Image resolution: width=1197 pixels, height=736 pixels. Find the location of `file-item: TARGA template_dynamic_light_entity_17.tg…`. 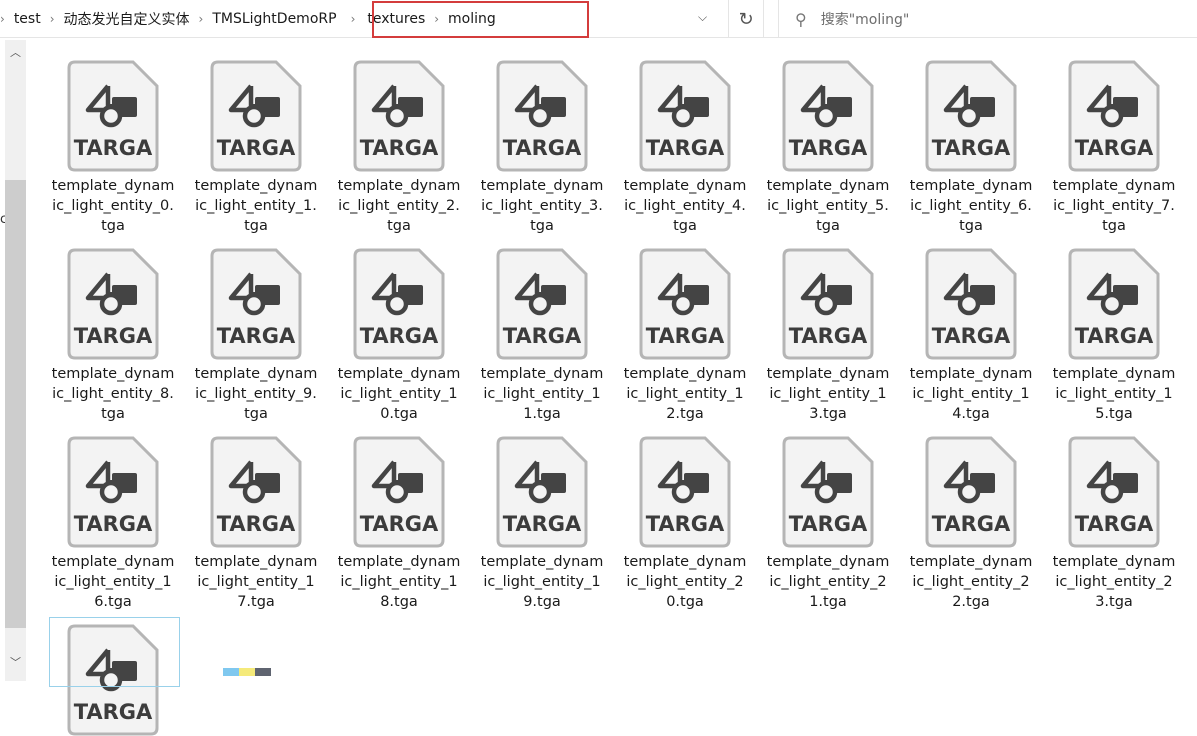

file-item: TARGA template_dynamic_light_entity_17.tg… is located at coordinates (256, 524).